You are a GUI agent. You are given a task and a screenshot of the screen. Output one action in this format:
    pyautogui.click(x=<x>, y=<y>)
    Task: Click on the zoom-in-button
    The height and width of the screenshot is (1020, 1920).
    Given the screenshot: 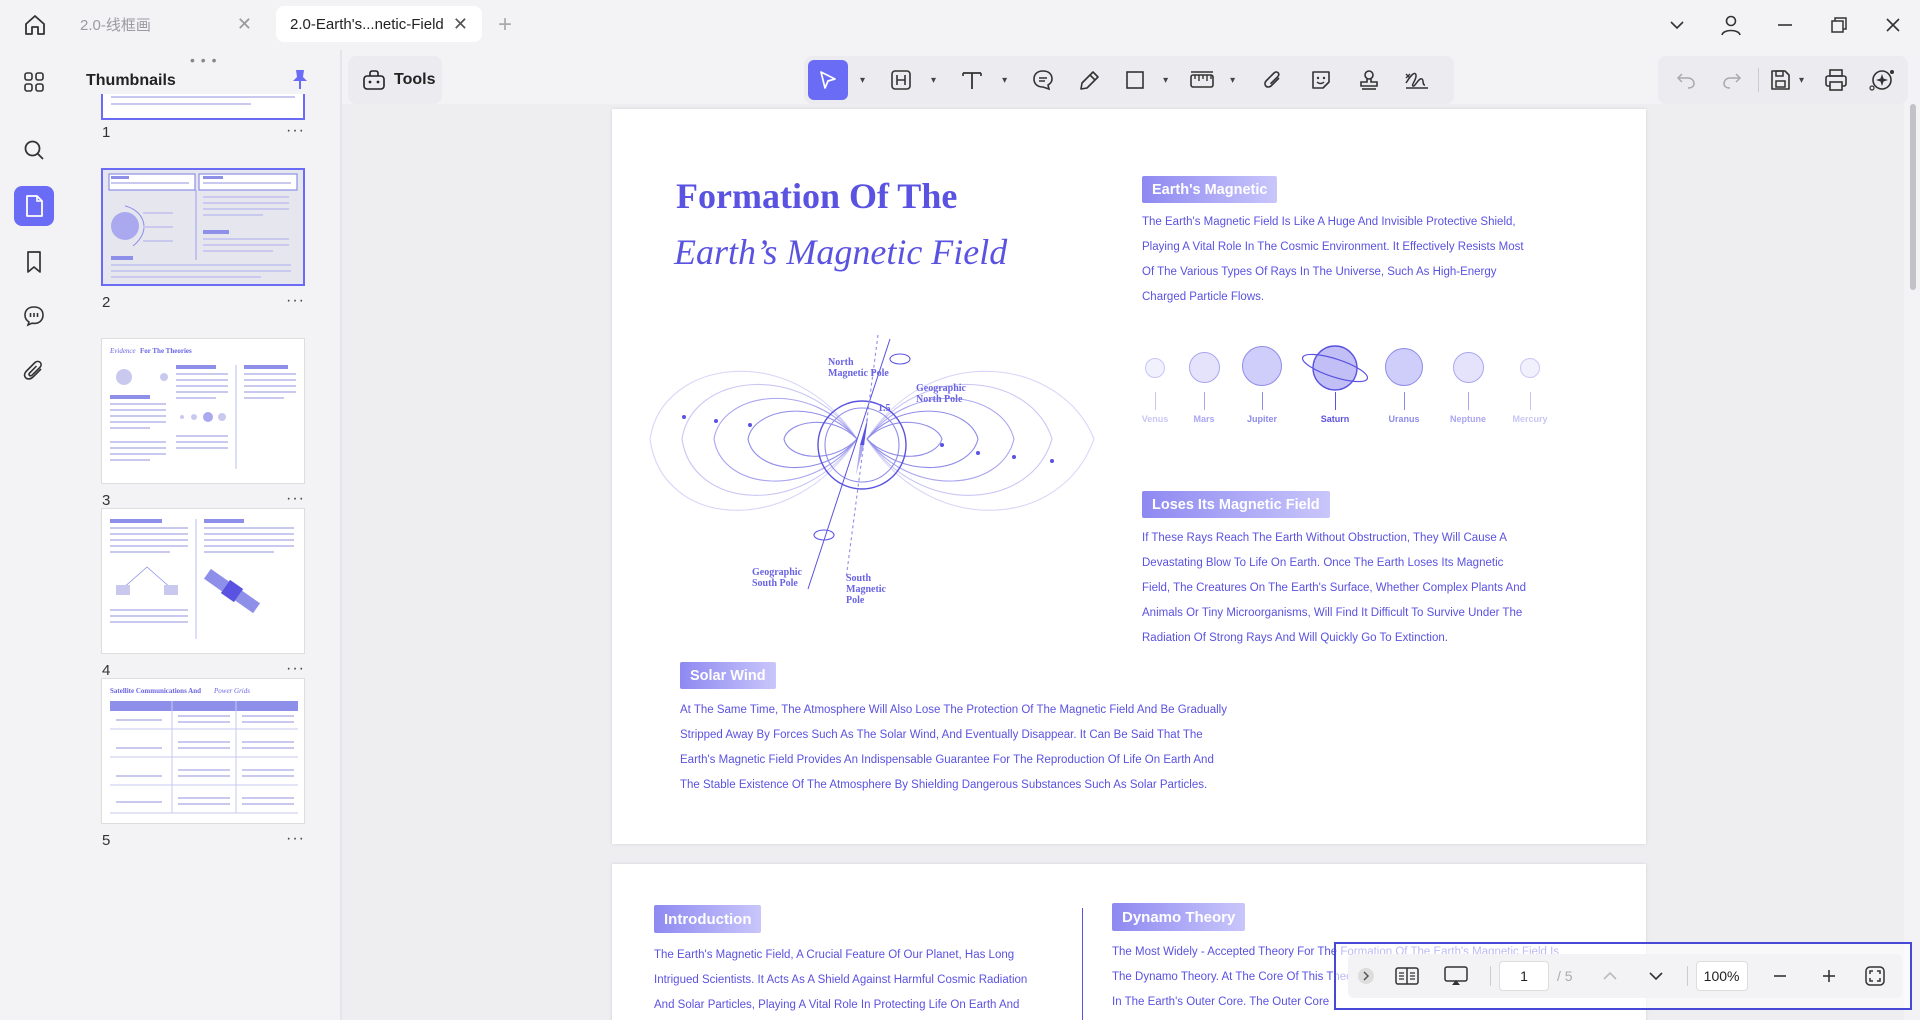 What is the action you would take?
    pyautogui.click(x=1829, y=976)
    